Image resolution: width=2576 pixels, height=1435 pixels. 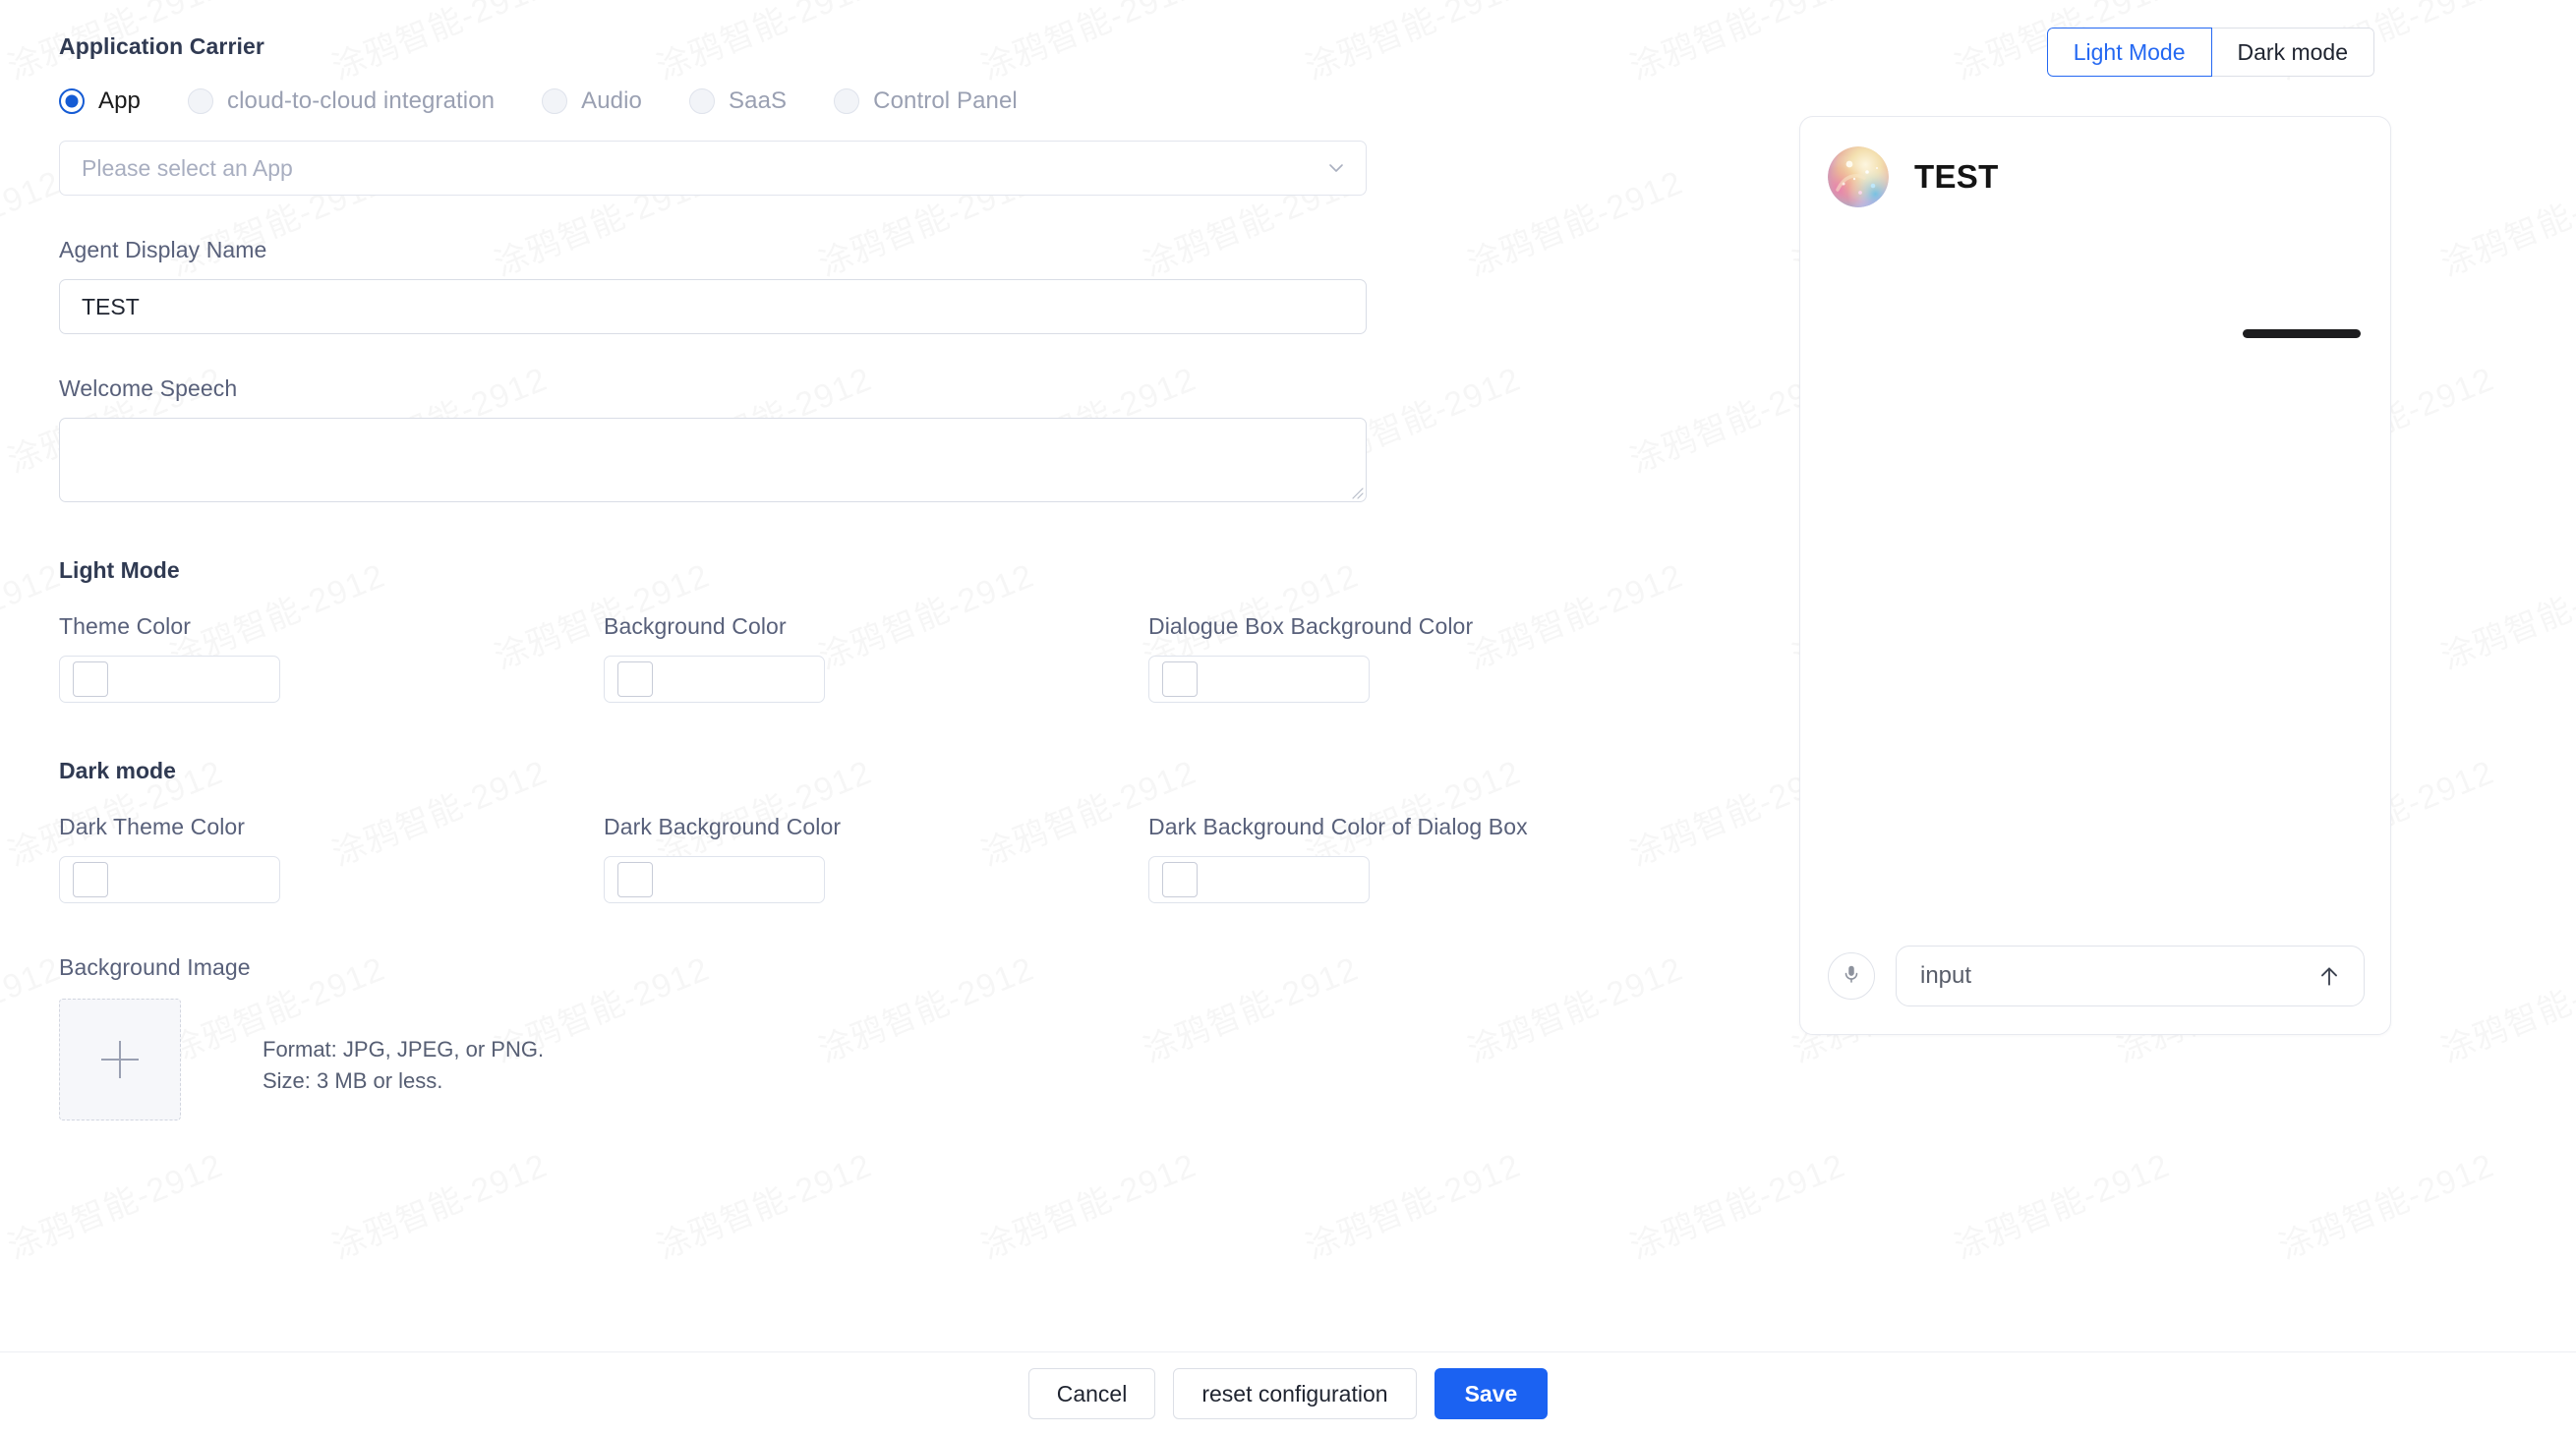 What do you see at coordinates (155, 967) in the screenshot?
I see `background-image-label: Background Image` at bounding box center [155, 967].